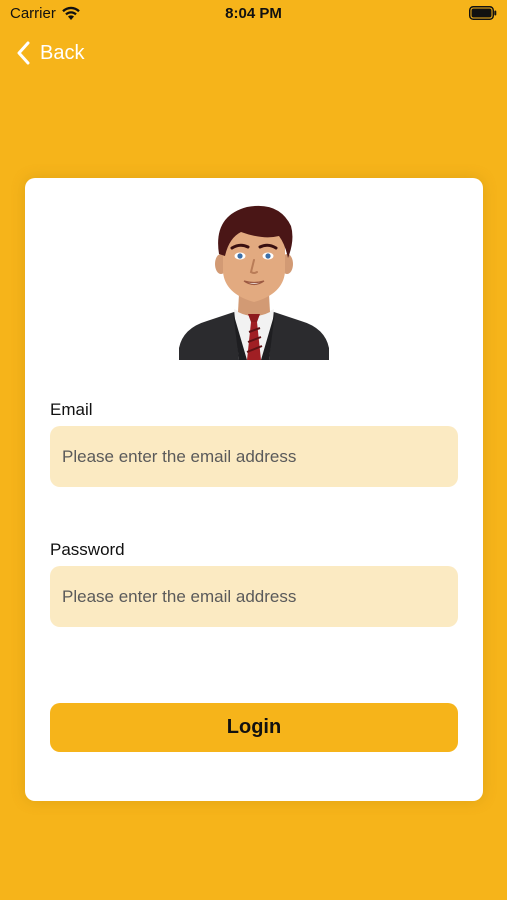  I want to click on battery-icon, so click(483, 13).